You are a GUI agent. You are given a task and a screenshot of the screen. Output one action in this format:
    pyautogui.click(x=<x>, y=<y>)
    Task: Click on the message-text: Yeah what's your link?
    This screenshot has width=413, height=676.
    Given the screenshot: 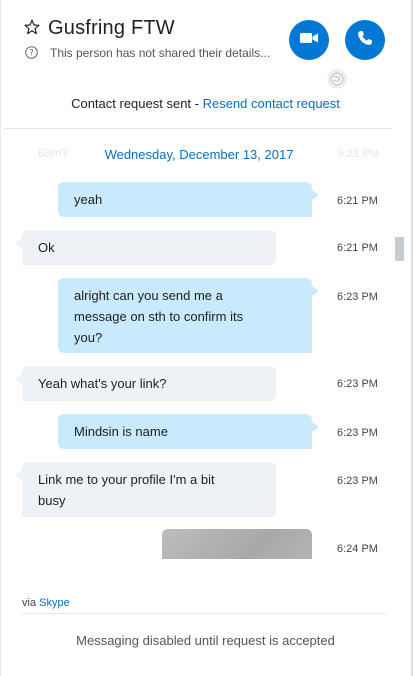 What is the action you would take?
    pyautogui.click(x=102, y=383)
    